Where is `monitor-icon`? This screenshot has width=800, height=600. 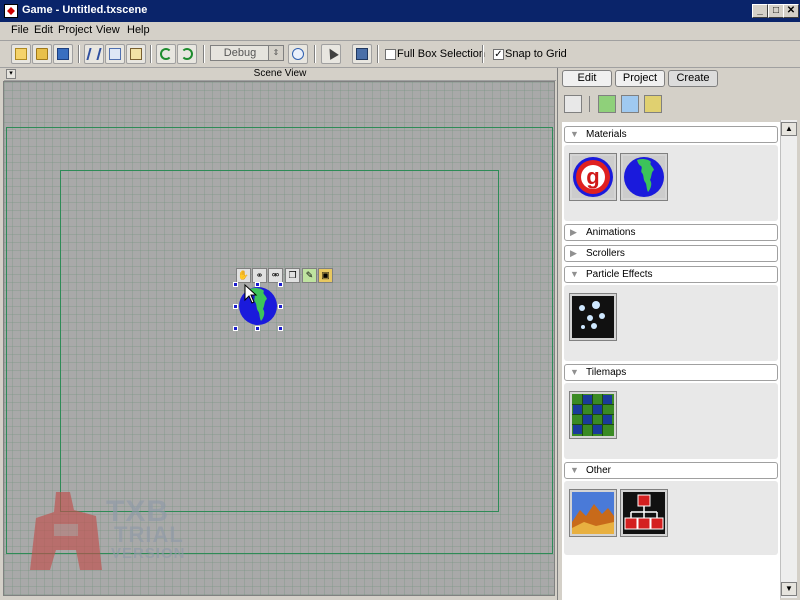 monitor-icon is located at coordinates (362, 54).